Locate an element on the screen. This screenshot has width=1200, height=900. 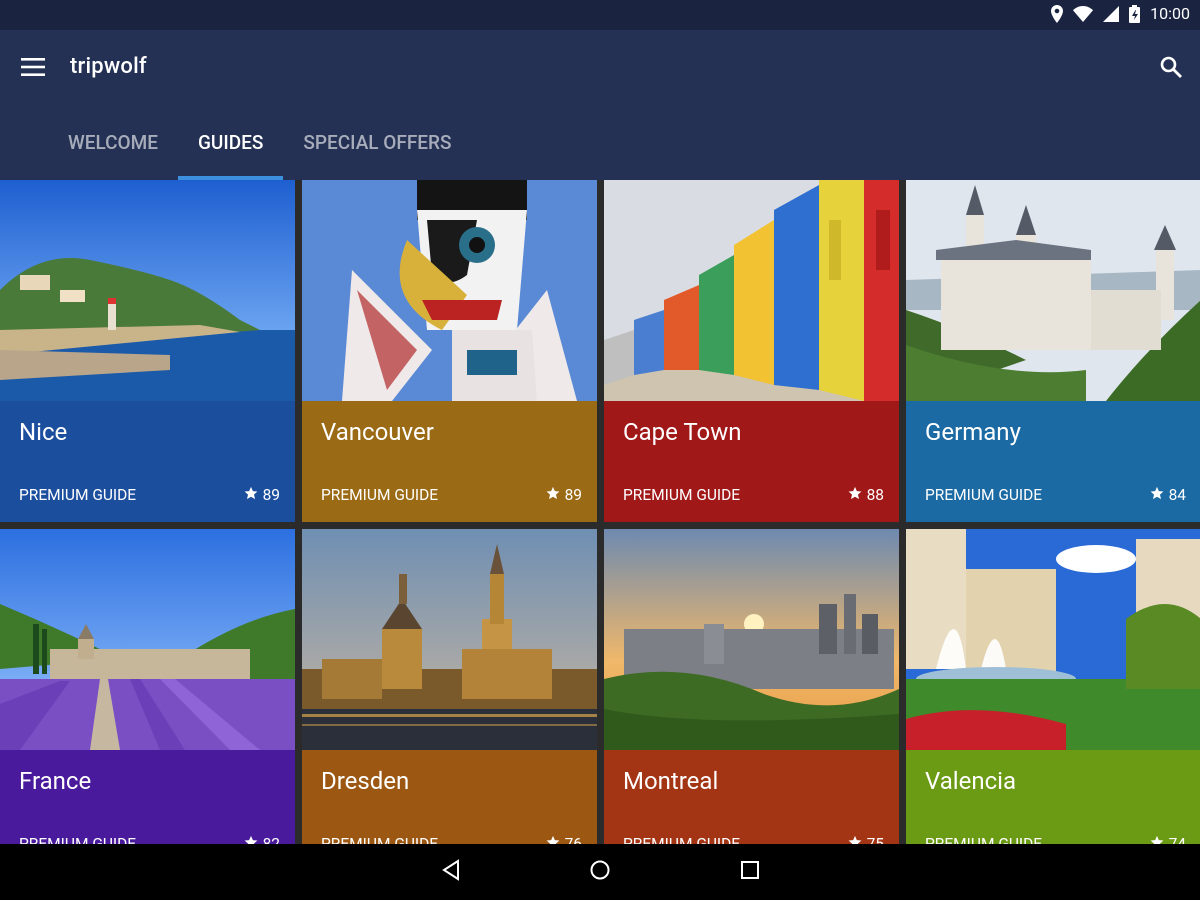
guide-rating: 75 is located at coordinates (866, 839).